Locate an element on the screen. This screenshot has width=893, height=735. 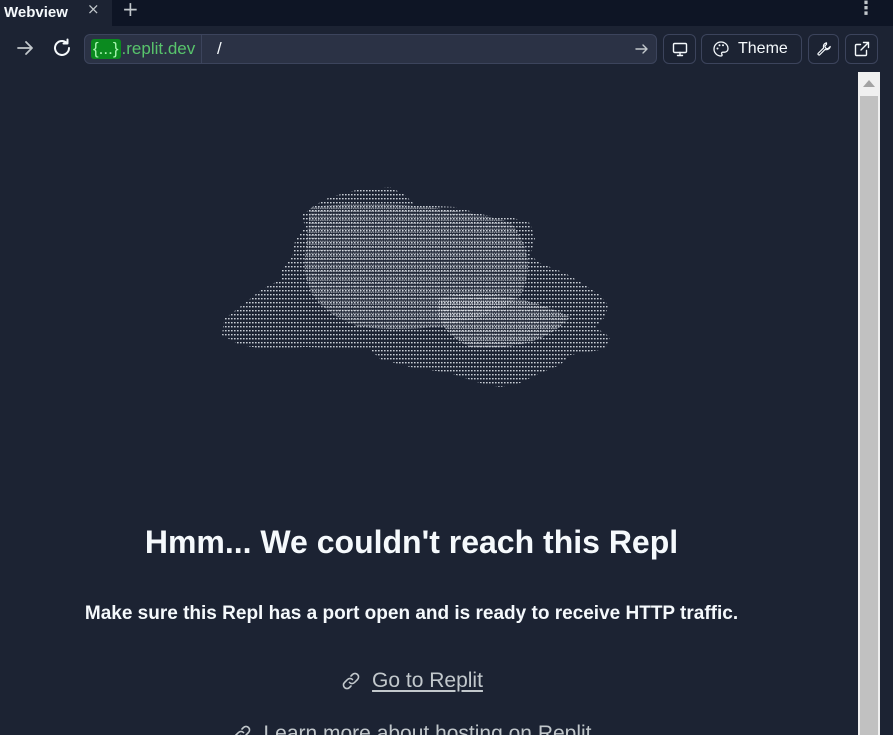
open-new-tab-button is located at coordinates (861, 49).